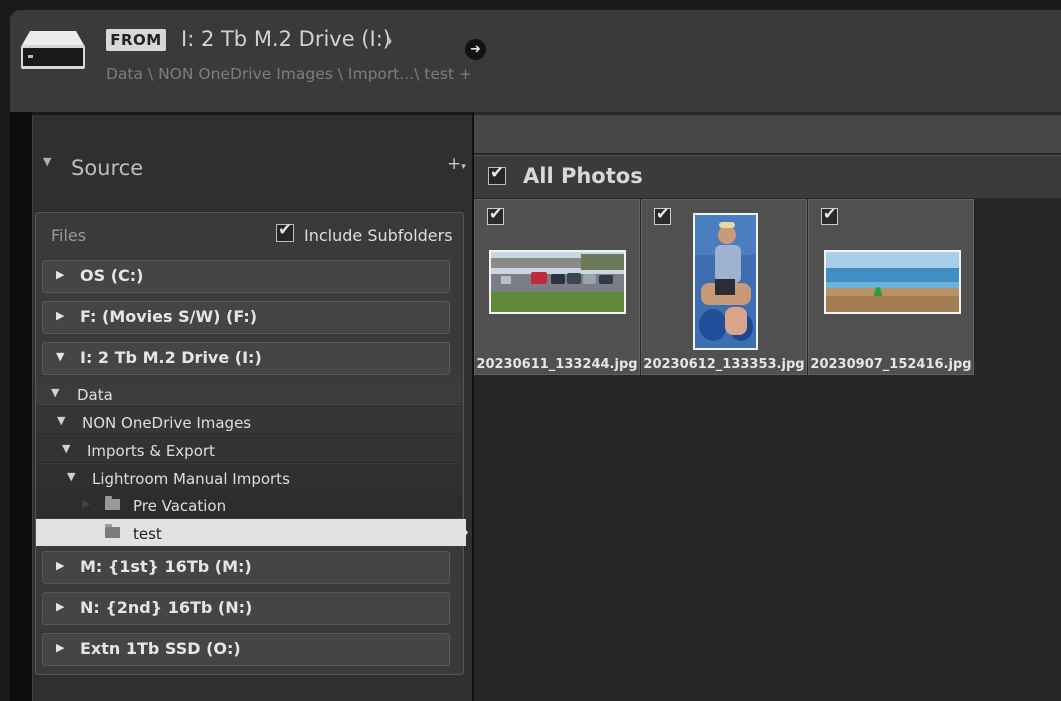 The image size is (1061, 701). Describe the element at coordinates (136, 40) in the screenshot. I see `from-badge: FROM` at that location.